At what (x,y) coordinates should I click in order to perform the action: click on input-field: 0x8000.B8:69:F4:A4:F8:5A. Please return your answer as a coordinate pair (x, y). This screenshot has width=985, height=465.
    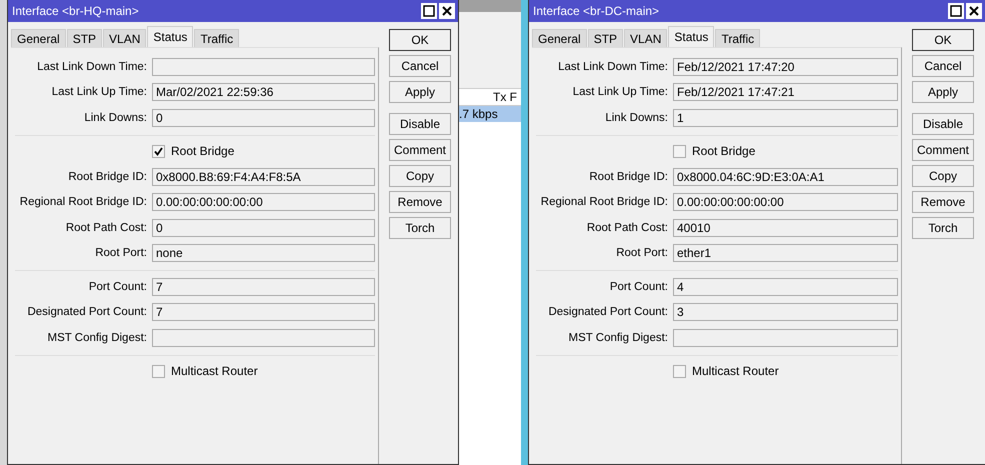
    Looking at the image, I should click on (263, 177).